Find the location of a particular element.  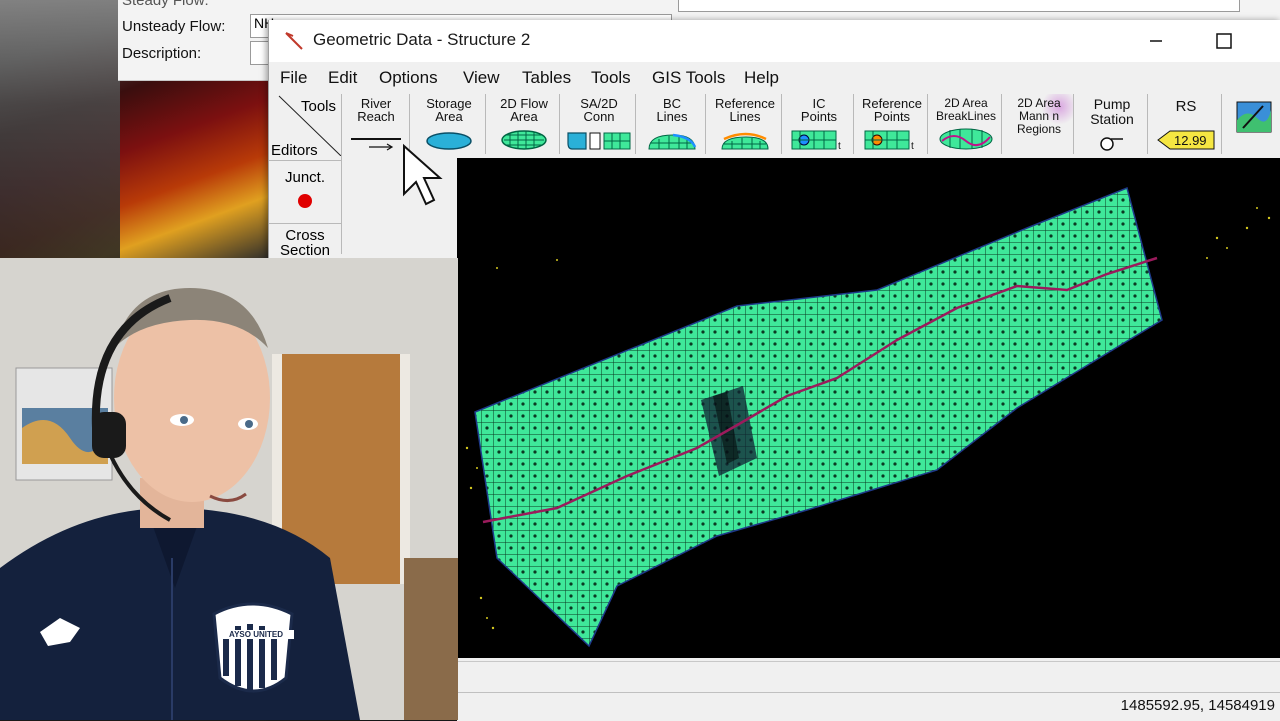

sa-2d-connection-icon is located at coordinates (599, 141).